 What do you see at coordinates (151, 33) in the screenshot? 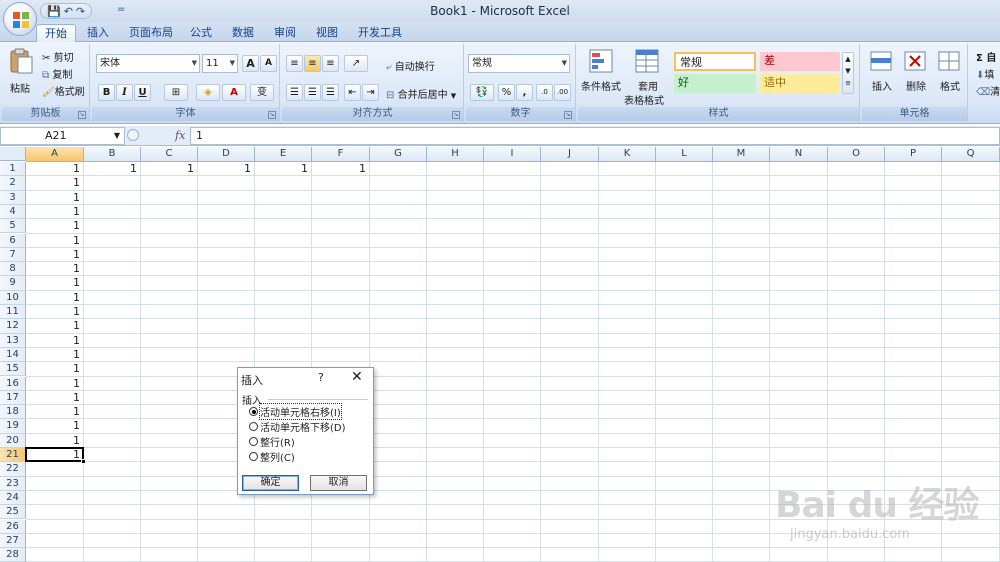
I see `tab-page-layout: 页面布局` at bounding box center [151, 33].